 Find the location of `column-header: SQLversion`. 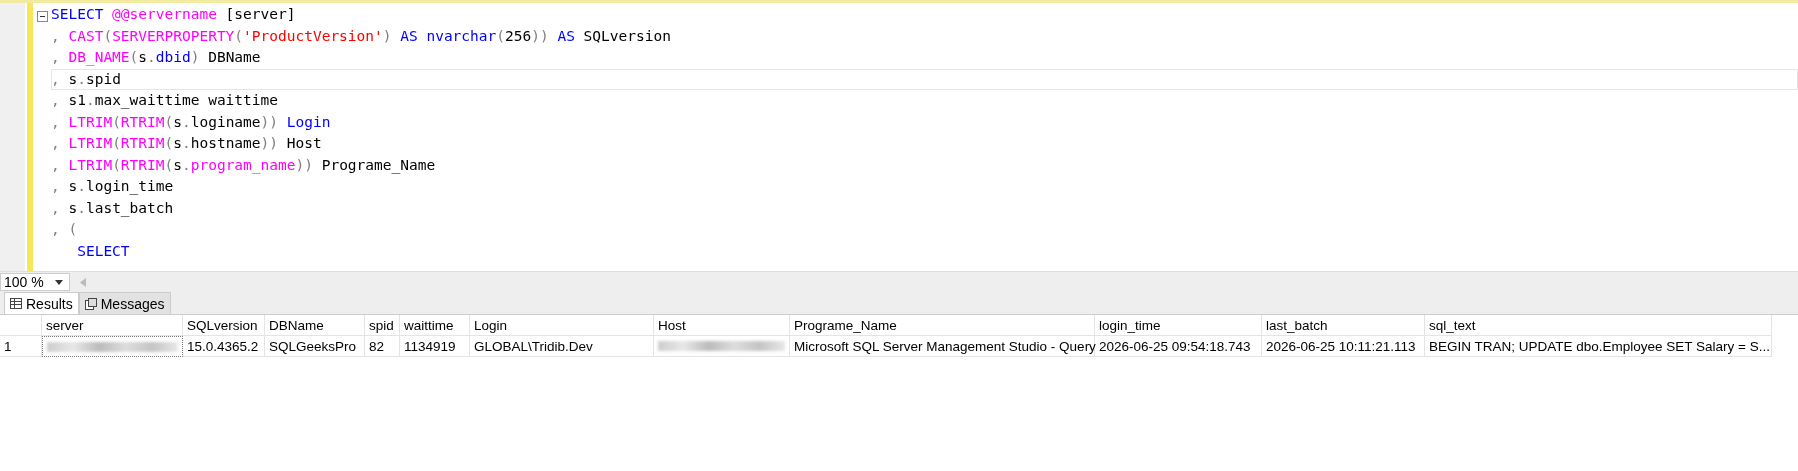

column-header: SQLversion is located at coordinates (224, 325).